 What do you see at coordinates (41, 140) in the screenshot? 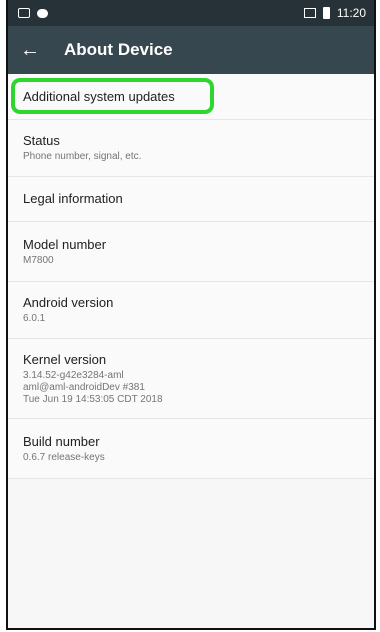
I see `item-title: Status` at bounding box center [41, 140].